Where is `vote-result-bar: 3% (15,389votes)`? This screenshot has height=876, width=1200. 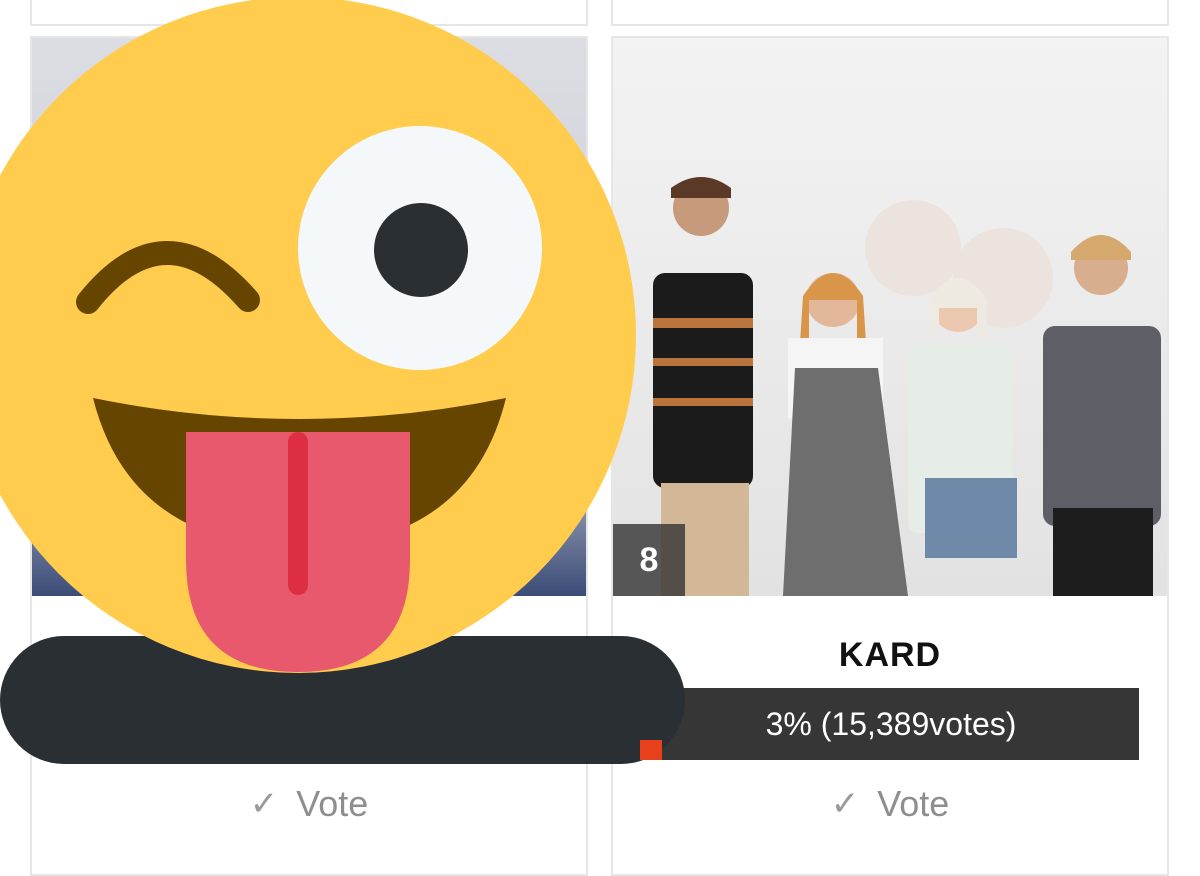 vote-result-bar: 3% (15,389votes) is located at coordinates (891, 724).